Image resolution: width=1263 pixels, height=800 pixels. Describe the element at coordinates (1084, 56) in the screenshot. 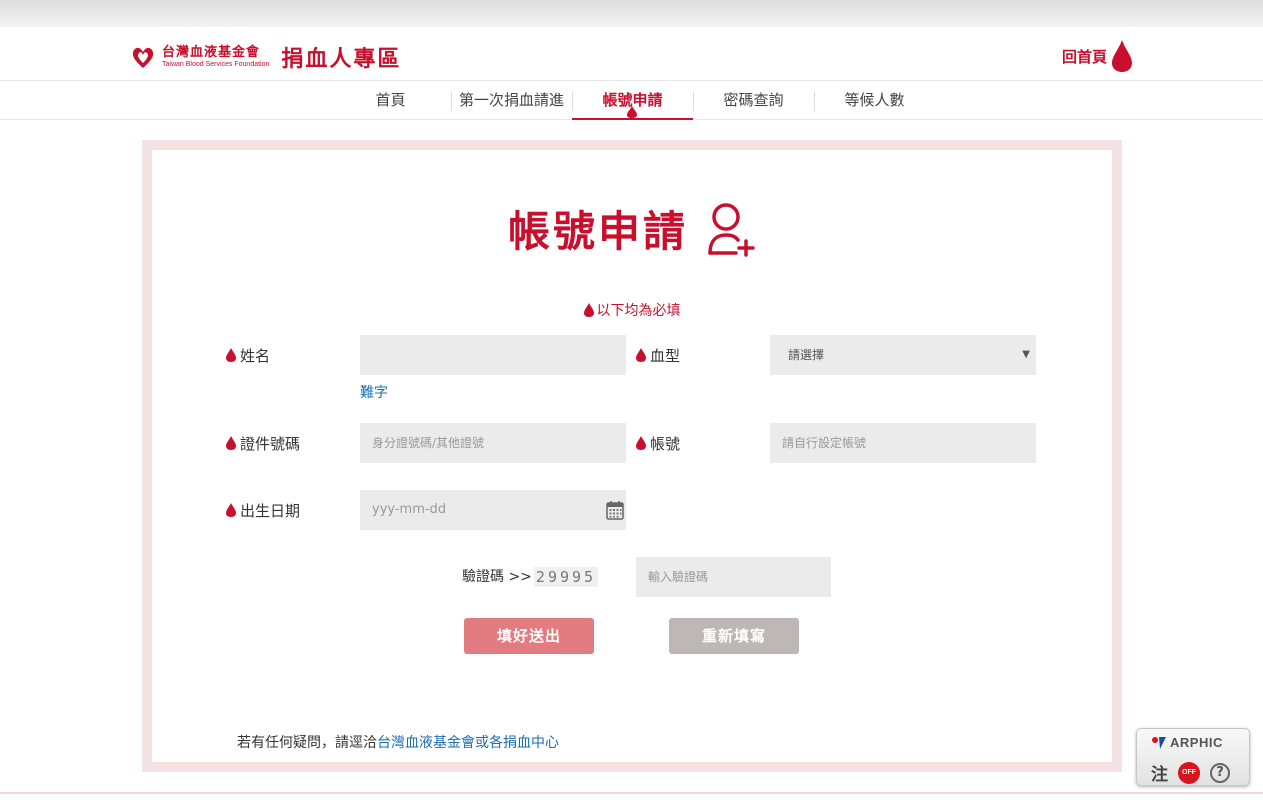

I see `home-label: 回首頁` at that location.